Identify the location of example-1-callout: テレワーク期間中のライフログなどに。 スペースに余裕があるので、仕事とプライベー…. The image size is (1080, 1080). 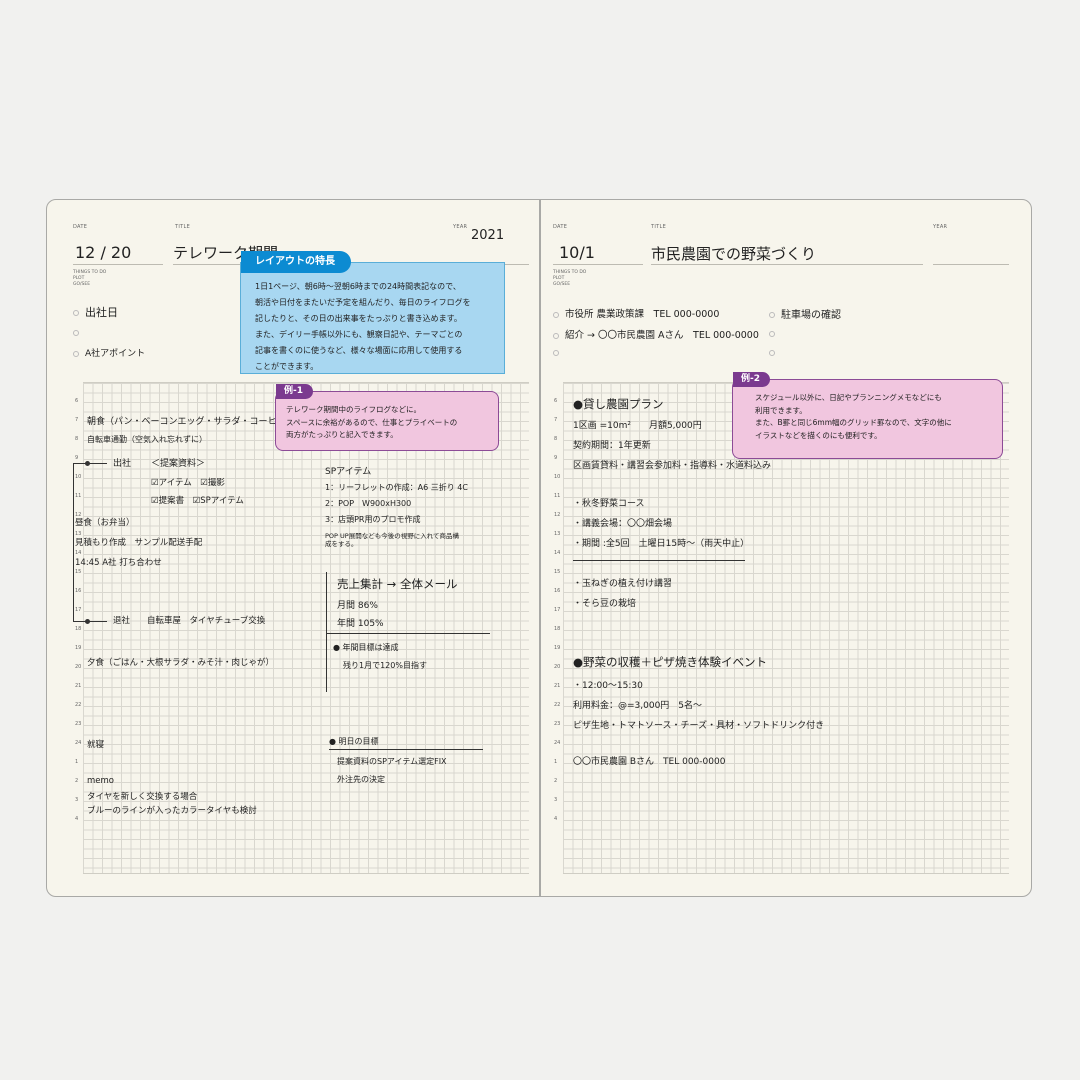
(387, 421).